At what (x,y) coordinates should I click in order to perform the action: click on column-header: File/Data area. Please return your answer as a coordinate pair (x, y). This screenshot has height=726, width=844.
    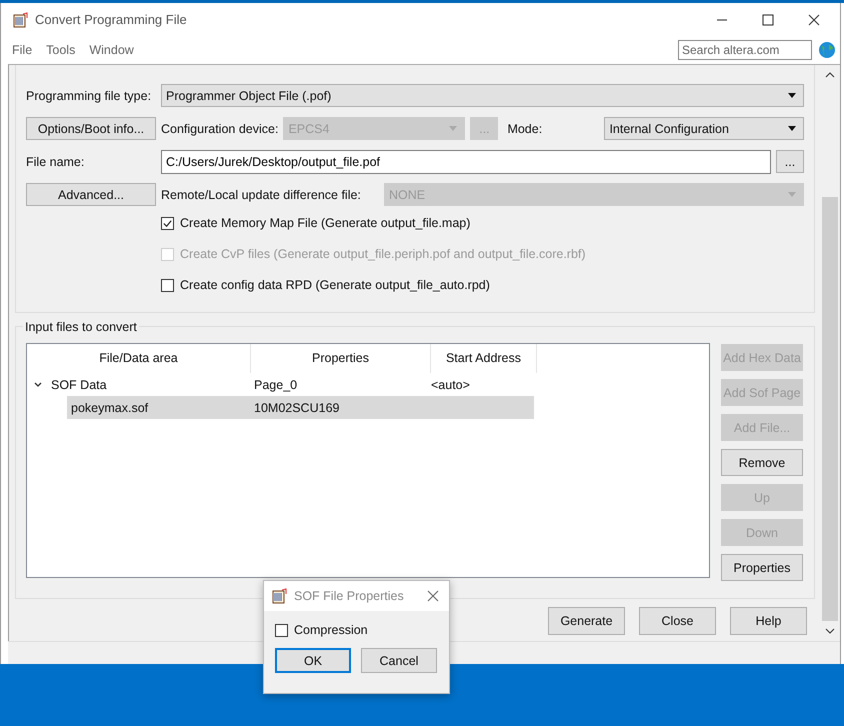
    Looking at the image, I should click on (139, 358).